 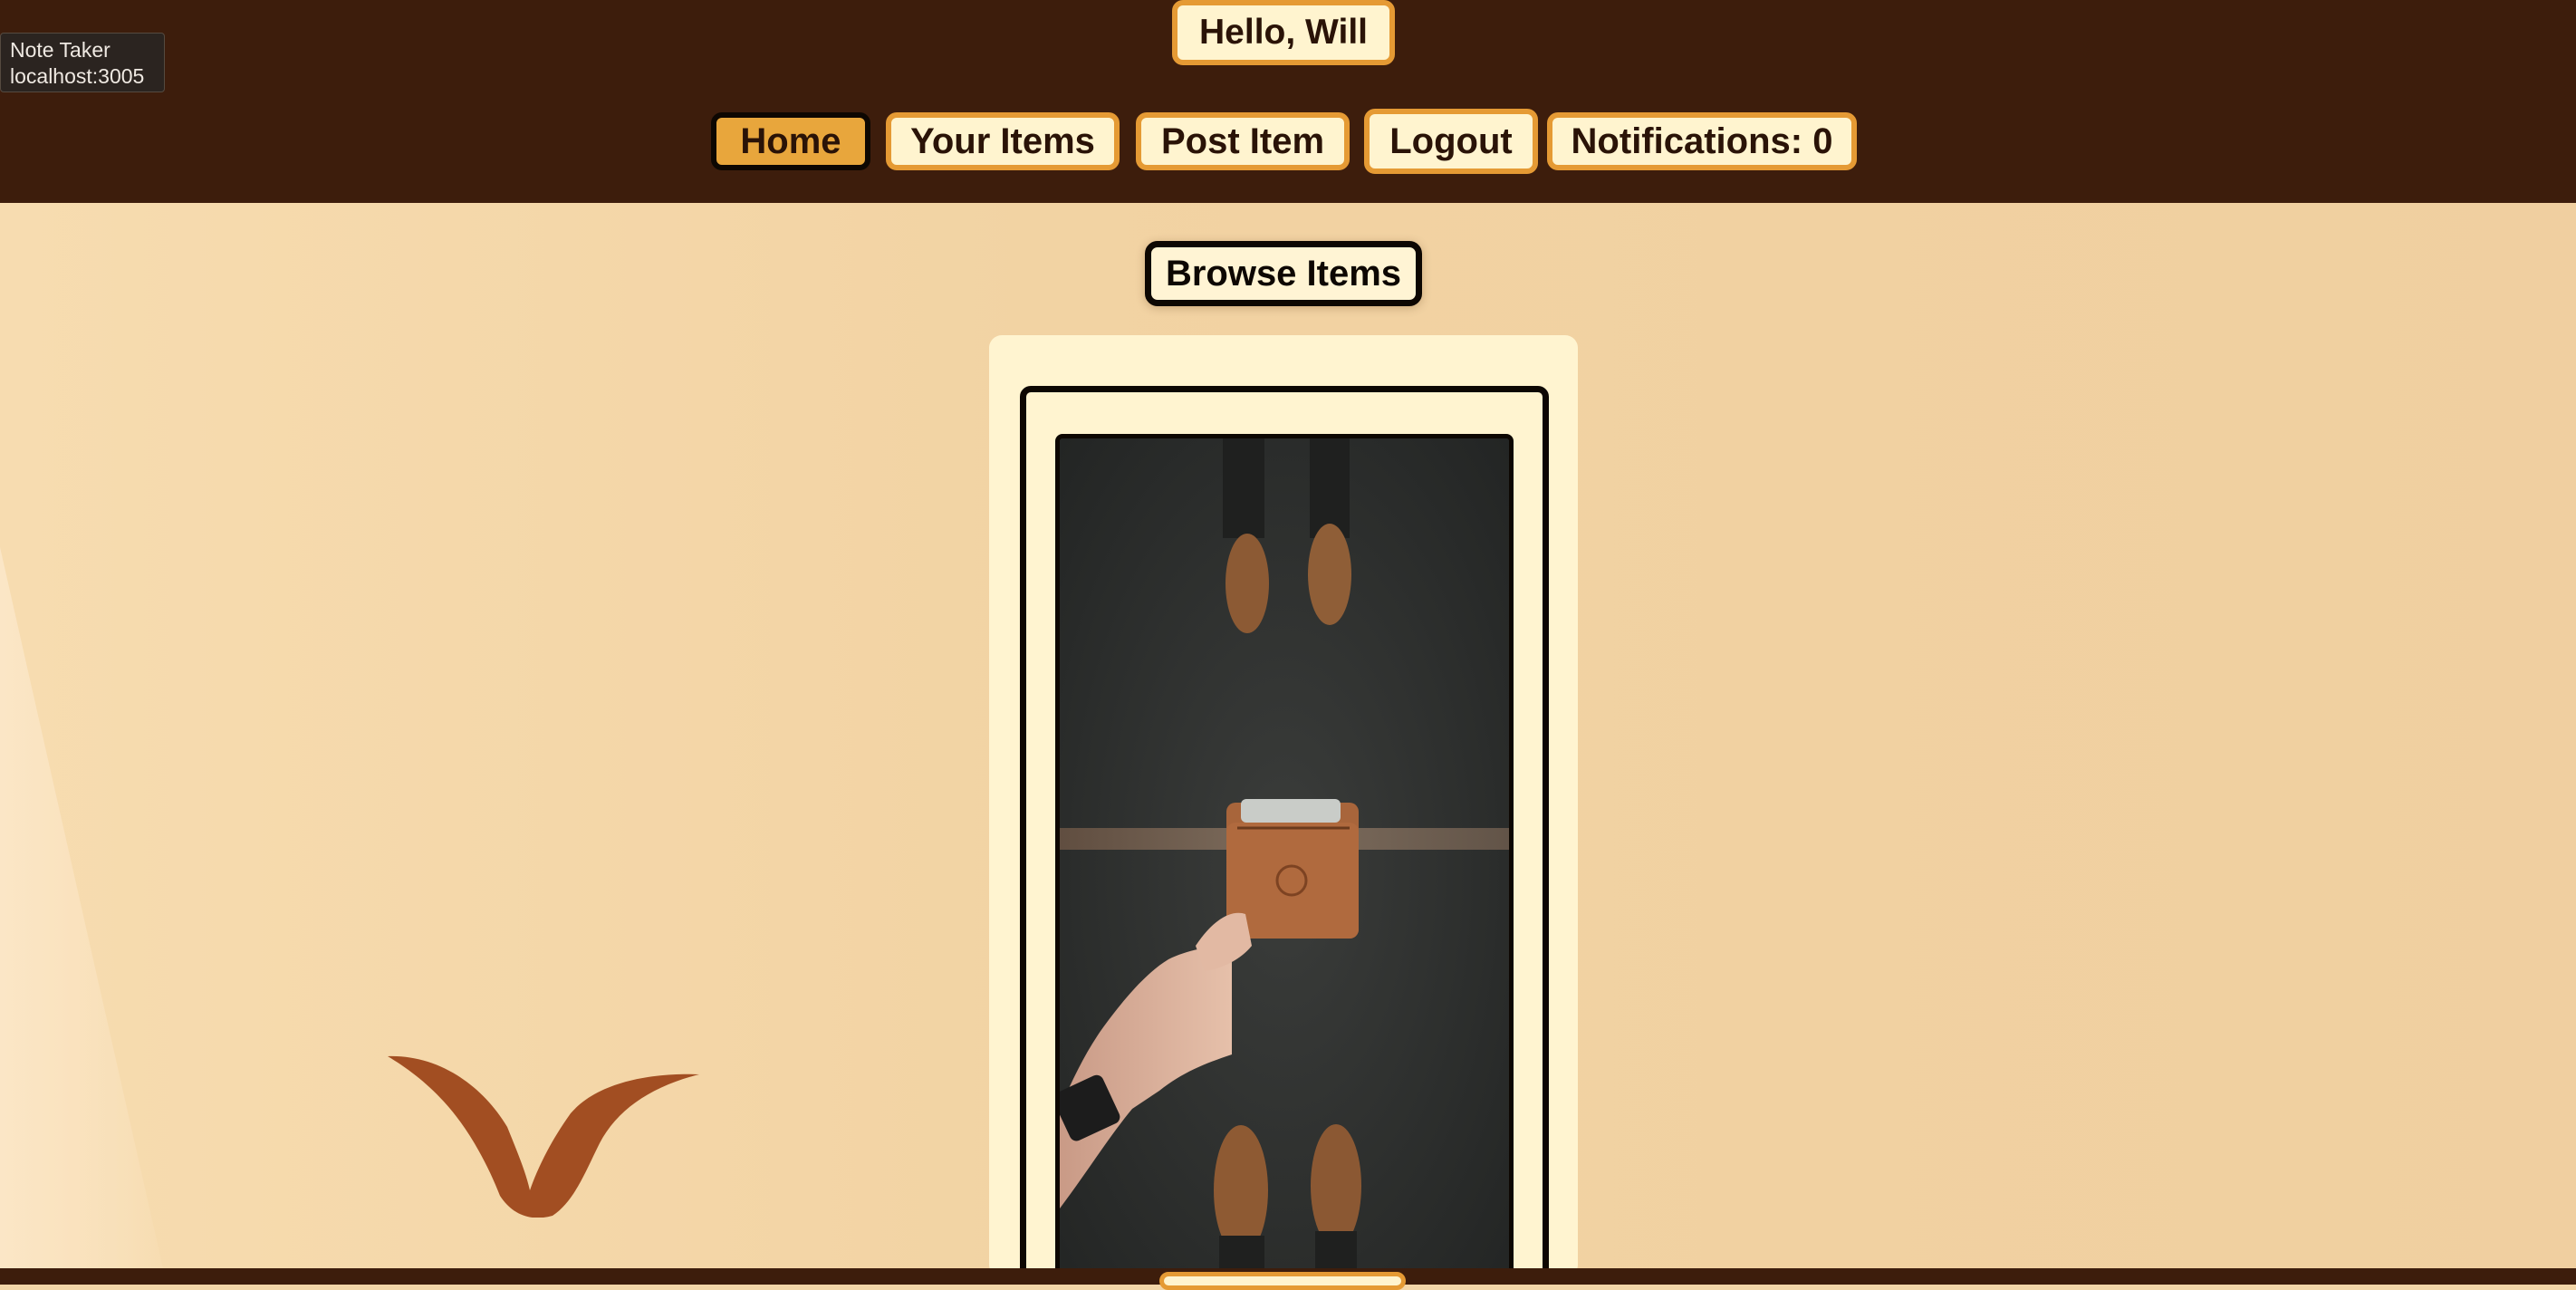 I want to click on background-light-wedge, so click(x=81, y=908).